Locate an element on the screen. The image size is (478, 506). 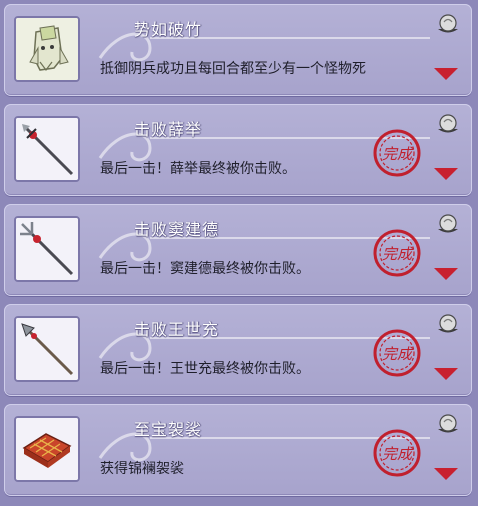
spear-icon is located at coordinates (47, 149).